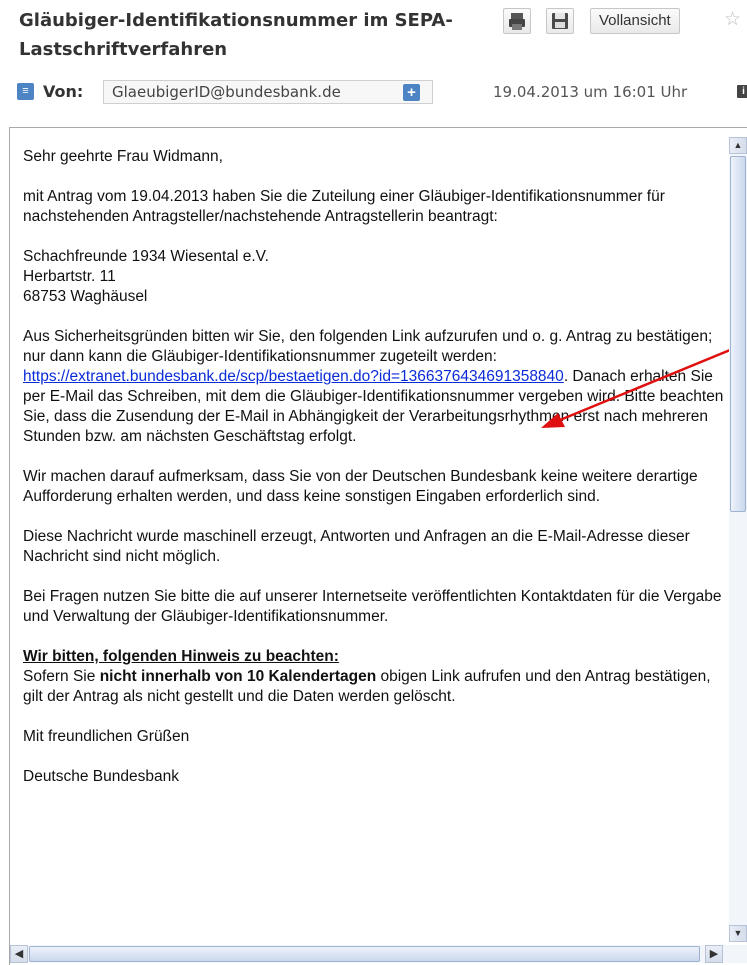 The height and width of the screenshot is (965, 747). What do you see at coordinates (25, 91) in the screenshot?
I see `collapse-icon: ≡` at bounding box center [25, 91].